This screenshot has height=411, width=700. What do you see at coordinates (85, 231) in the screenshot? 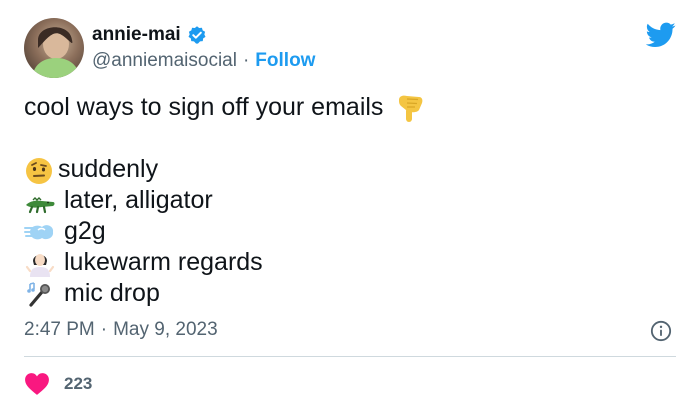
I see `sign-off-label: g2g` at bounding box center [85, 231].